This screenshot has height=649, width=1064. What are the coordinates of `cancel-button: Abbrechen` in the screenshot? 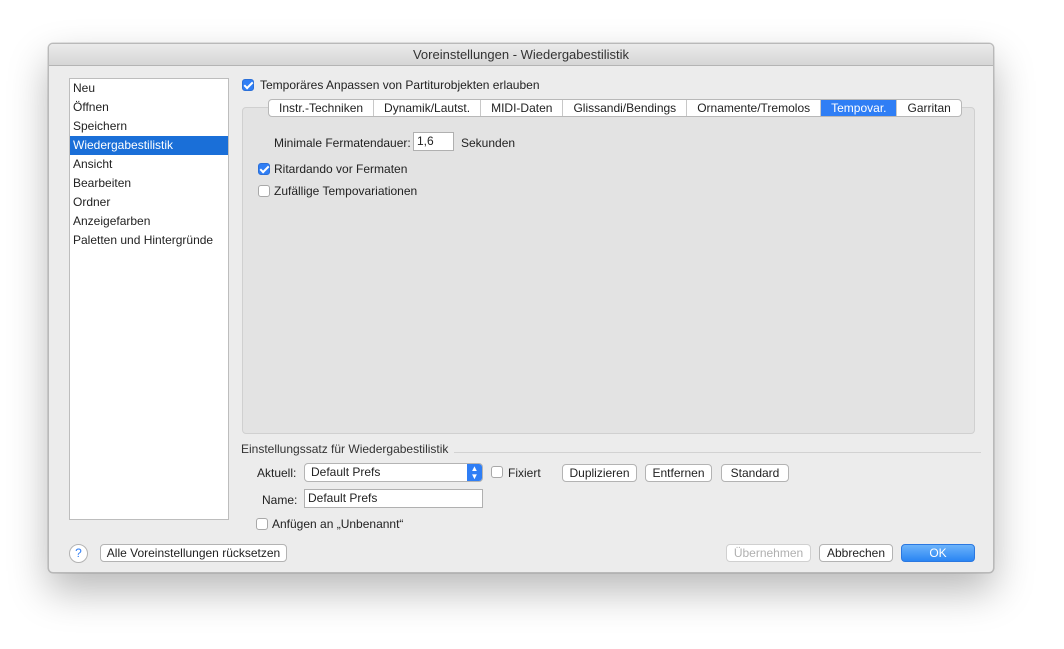 It's located at (856, 553).